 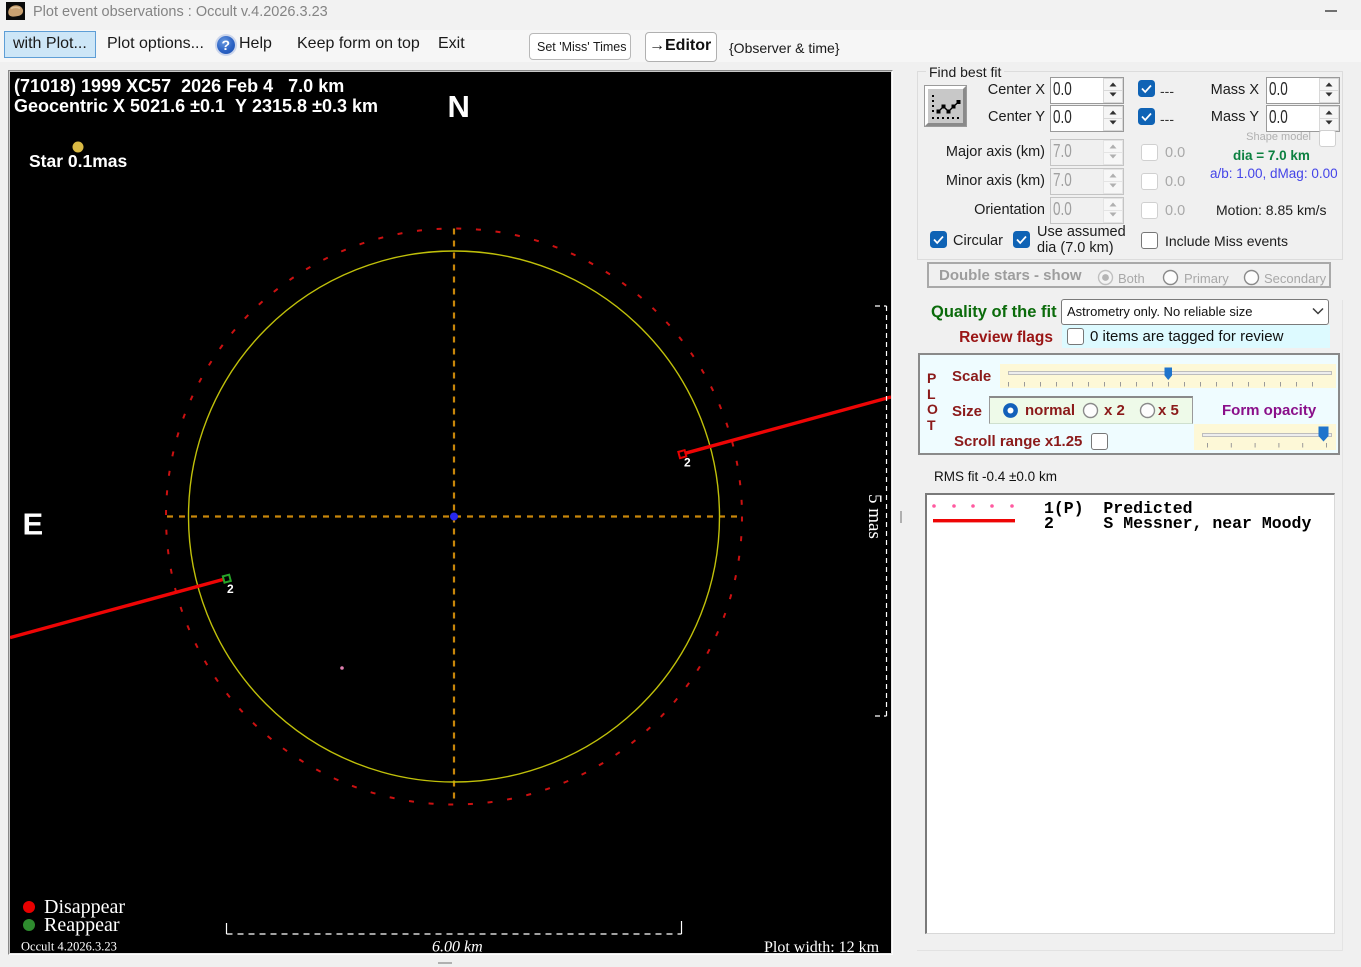 I want to click on svg-text: Occult 4.2026.3.23, so click(x=69, y=947).